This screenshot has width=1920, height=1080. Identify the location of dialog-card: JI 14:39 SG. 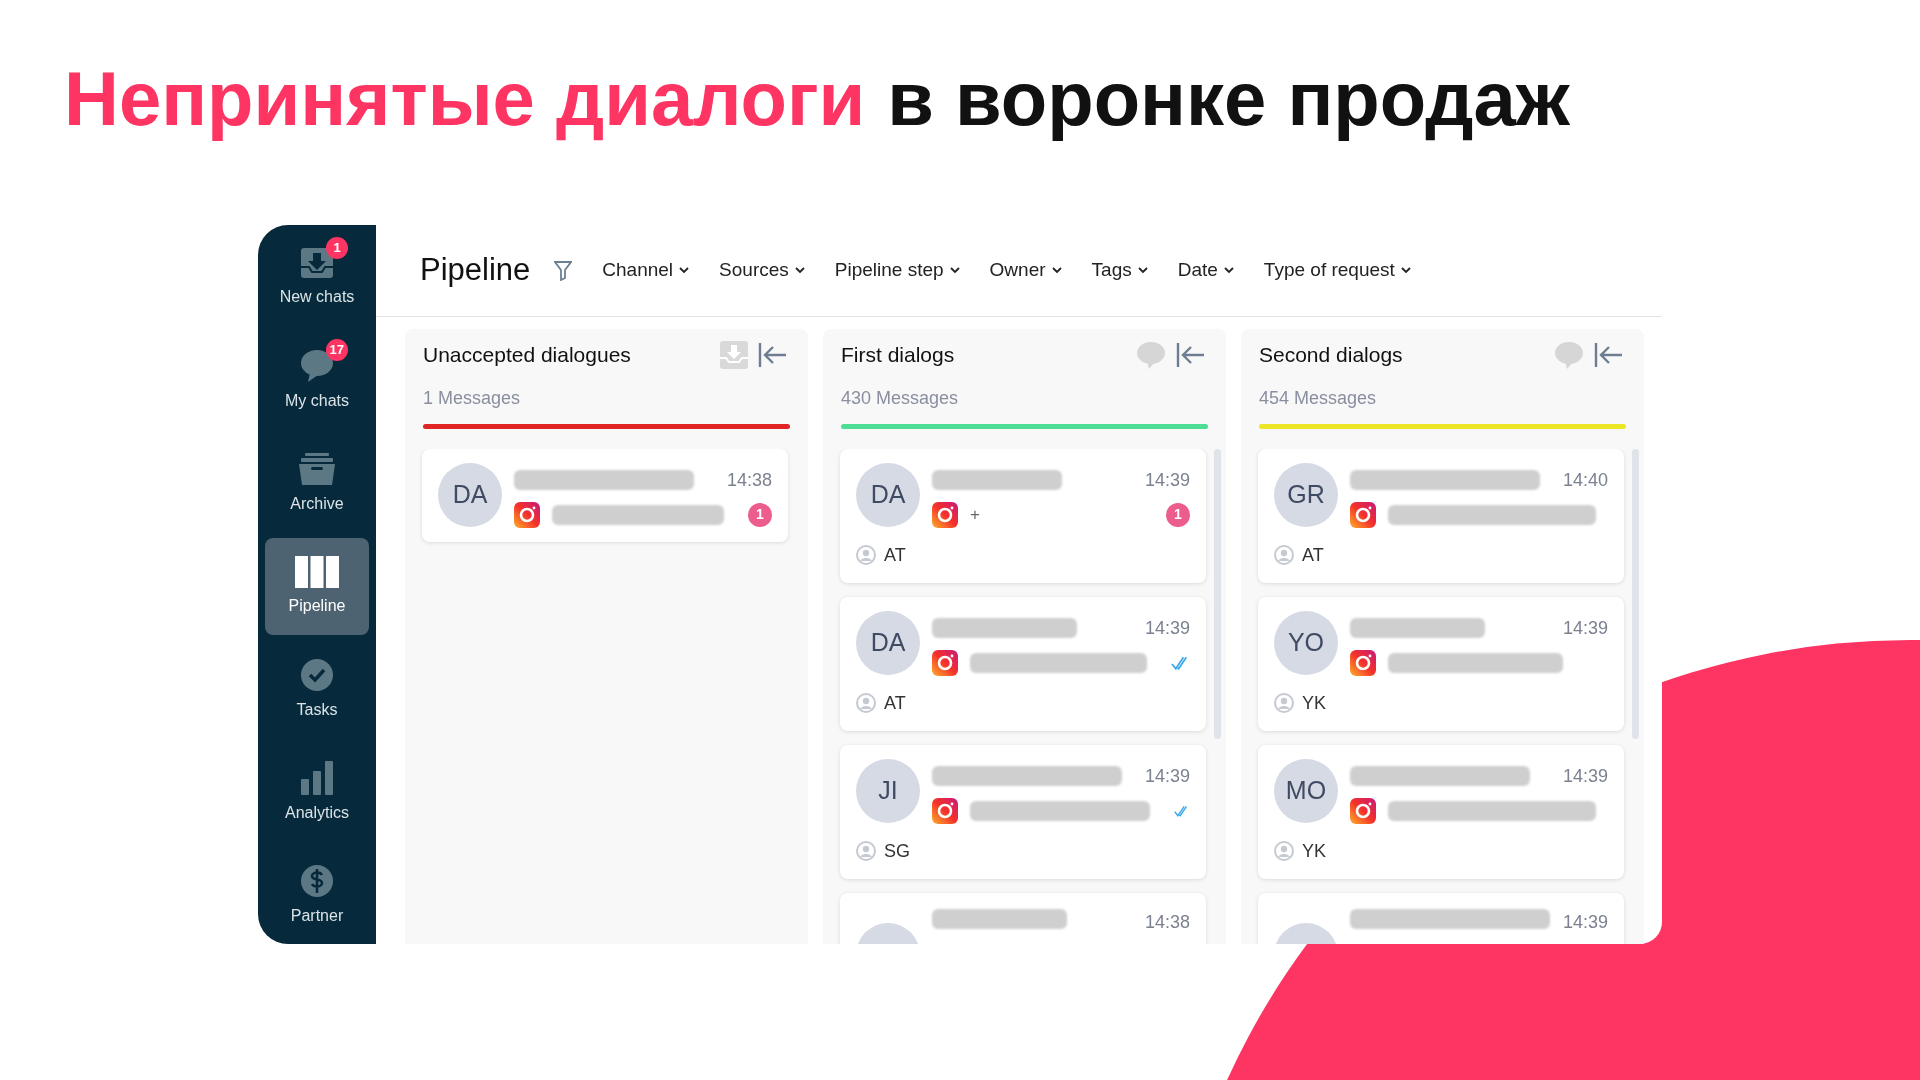
(1023, 811).